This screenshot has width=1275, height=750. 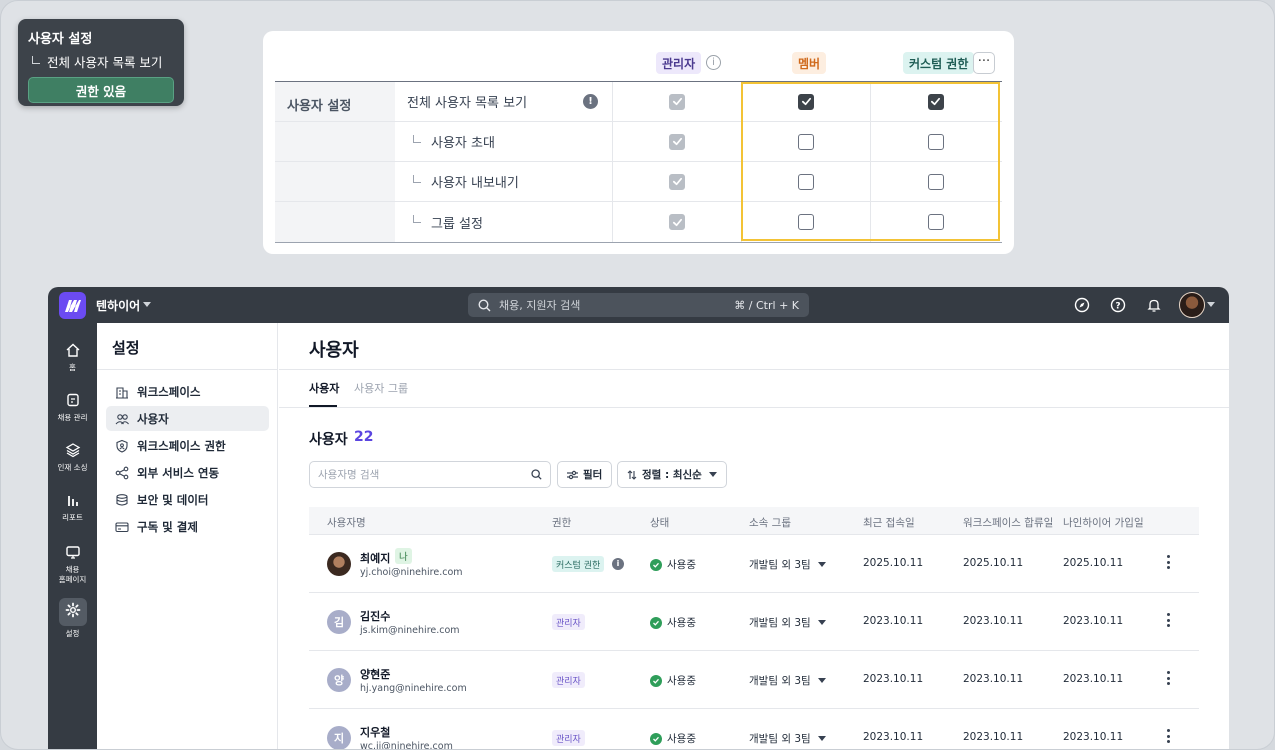 I want to click on workspace-name: 텐하이어, so click(x=118, y=305).